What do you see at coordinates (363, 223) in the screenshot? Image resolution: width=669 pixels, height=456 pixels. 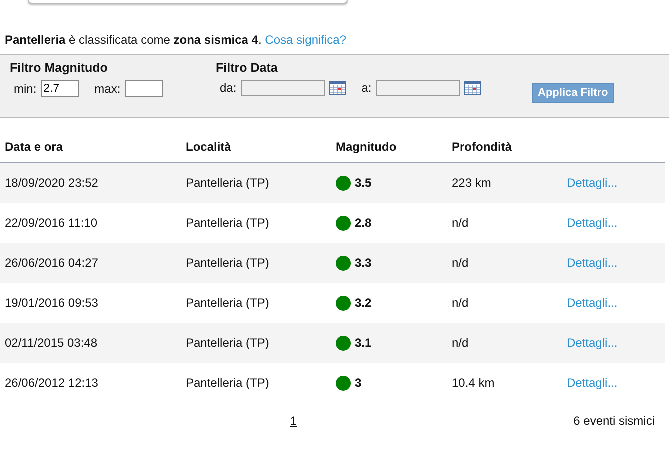 I see `magnitude-value: 2.8` at bounding box center [363, 223].